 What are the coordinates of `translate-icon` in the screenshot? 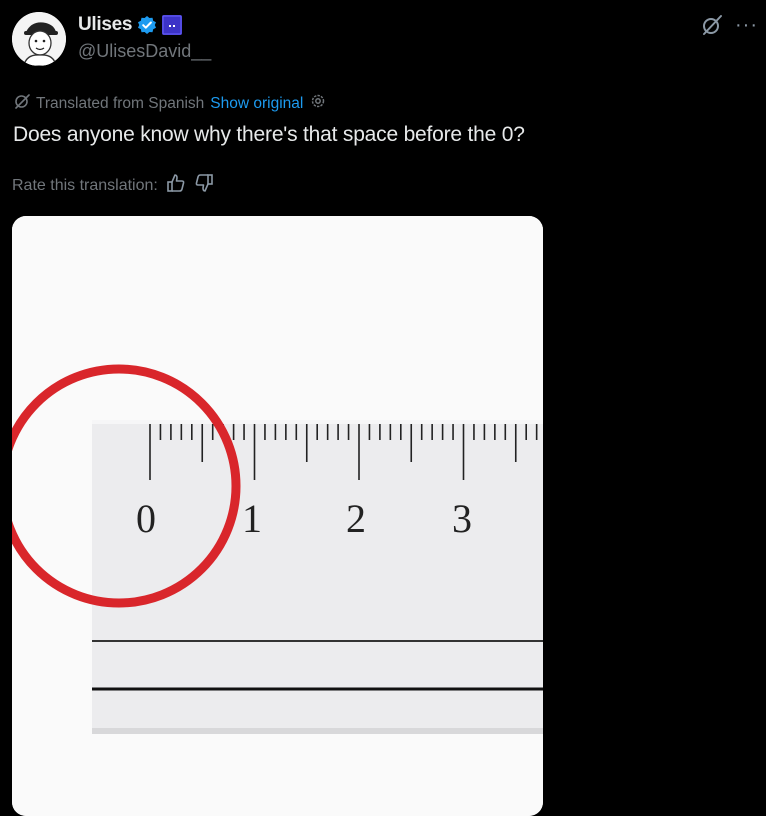 It's located at (22, 103).